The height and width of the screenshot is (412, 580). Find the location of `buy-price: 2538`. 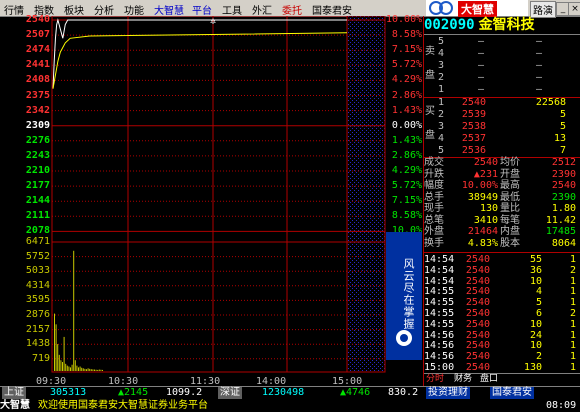

buy-price: 2538 is located at coordinates (472, 127).